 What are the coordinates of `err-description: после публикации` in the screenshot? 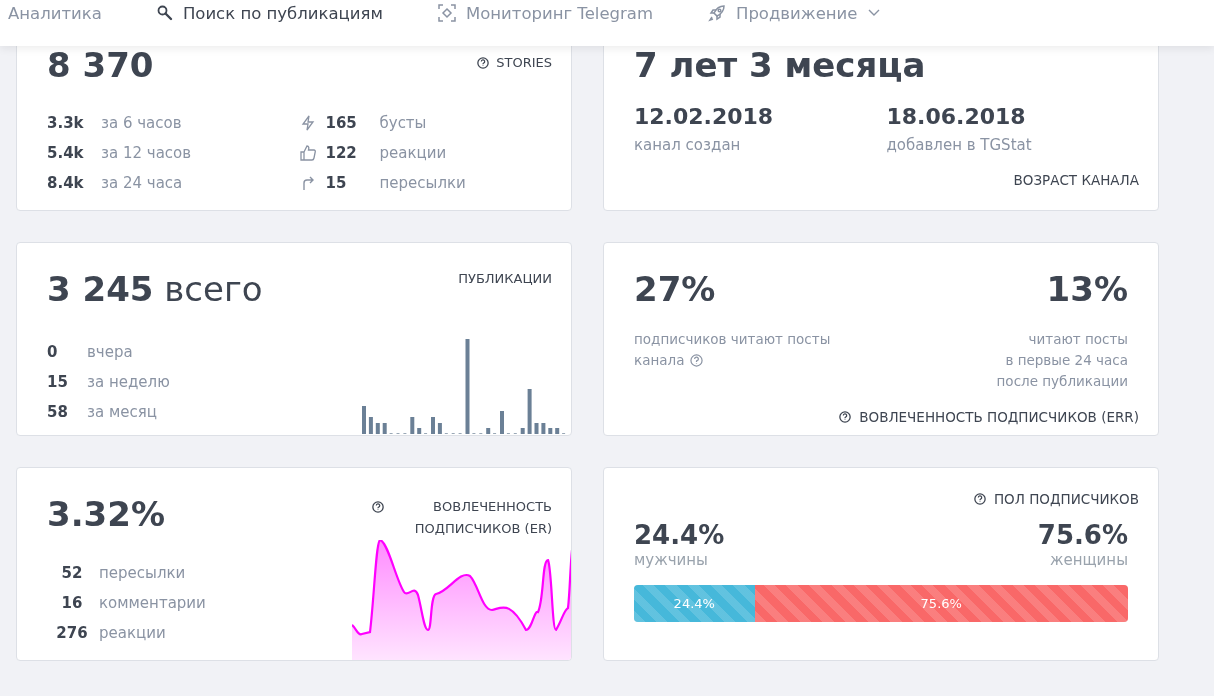 It's located at (1062, 381).